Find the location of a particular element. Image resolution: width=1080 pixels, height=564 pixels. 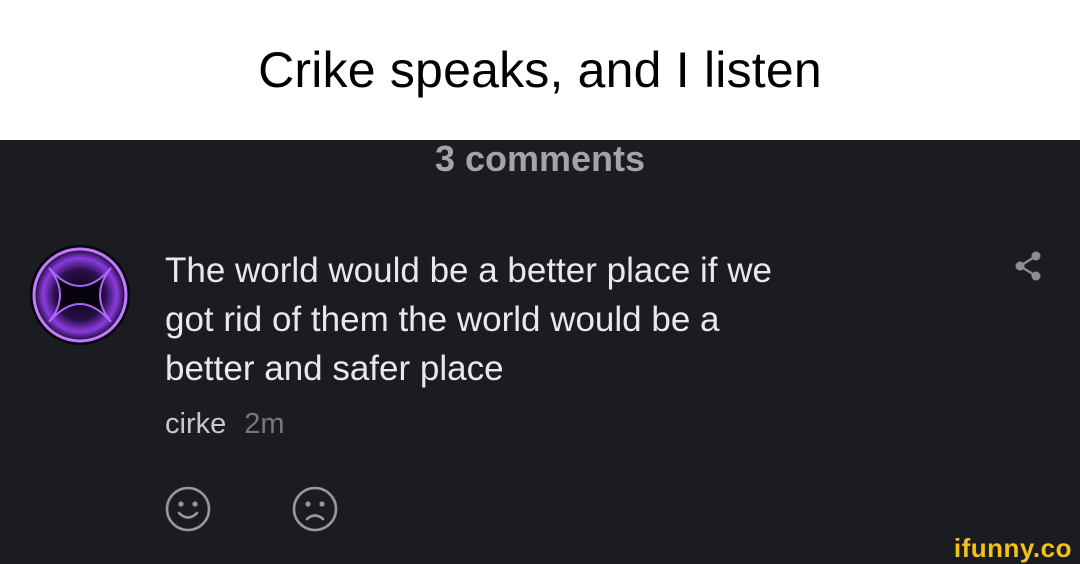

caption-text: Crike speaks, and I listen is located at coordinates (540, 70).